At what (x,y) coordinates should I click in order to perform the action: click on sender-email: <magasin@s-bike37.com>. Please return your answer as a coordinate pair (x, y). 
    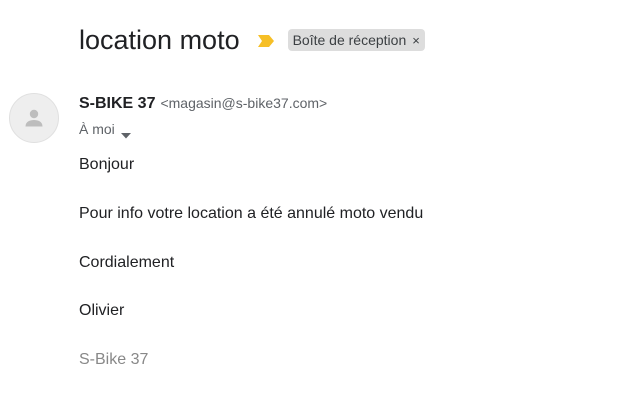
    Looking at the image, I should click on (244, 103).